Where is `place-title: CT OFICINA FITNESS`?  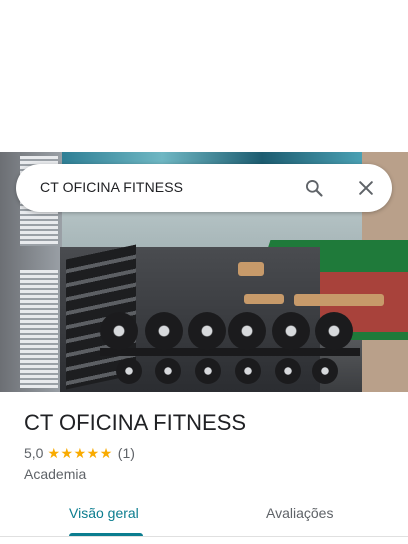
place-title: CT OFICINA FITNESS is located at coordinates (135, 422).